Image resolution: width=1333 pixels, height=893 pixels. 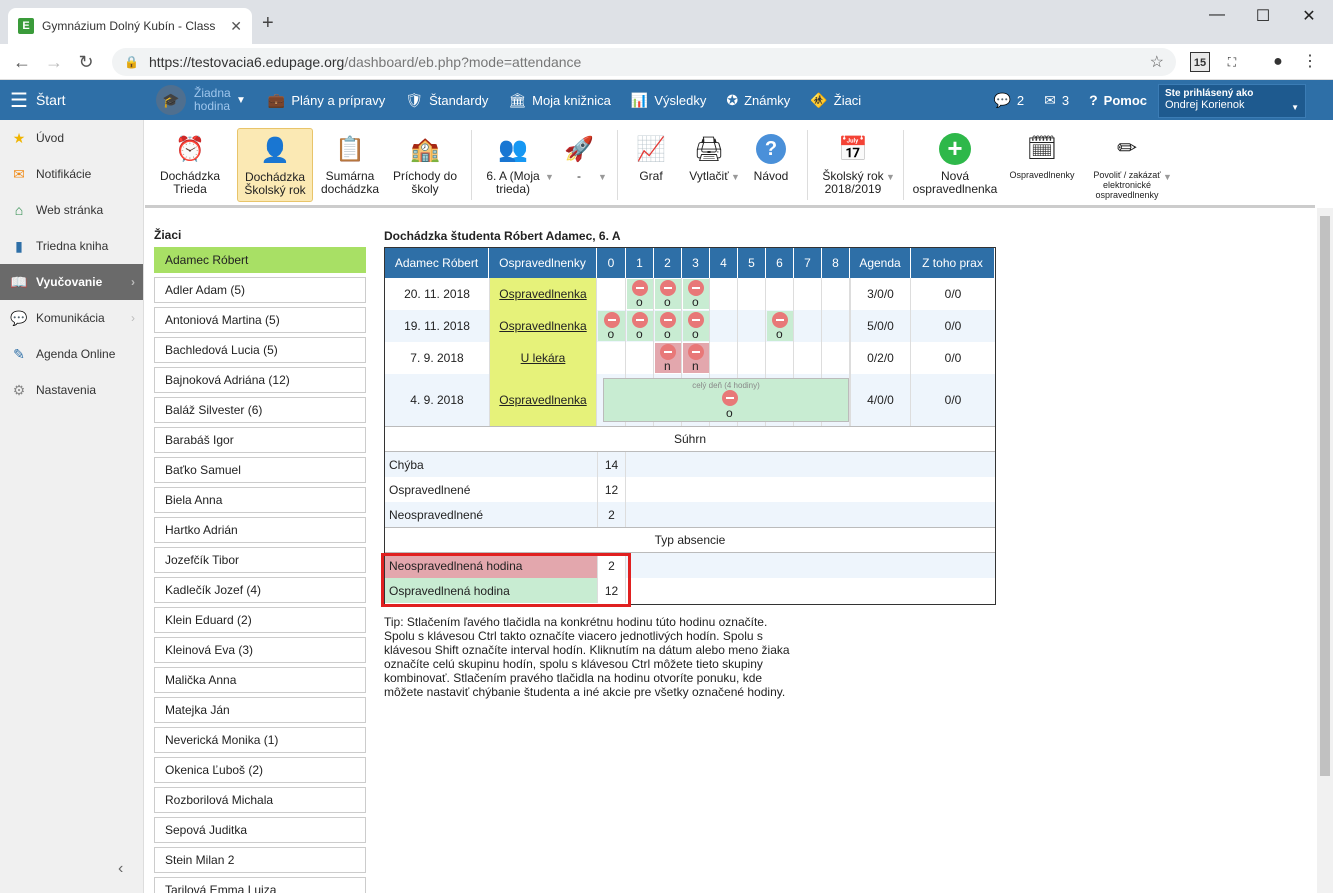 I want to click on student-list-item: Jozefčík Tibor, so click(x=260, y=560).